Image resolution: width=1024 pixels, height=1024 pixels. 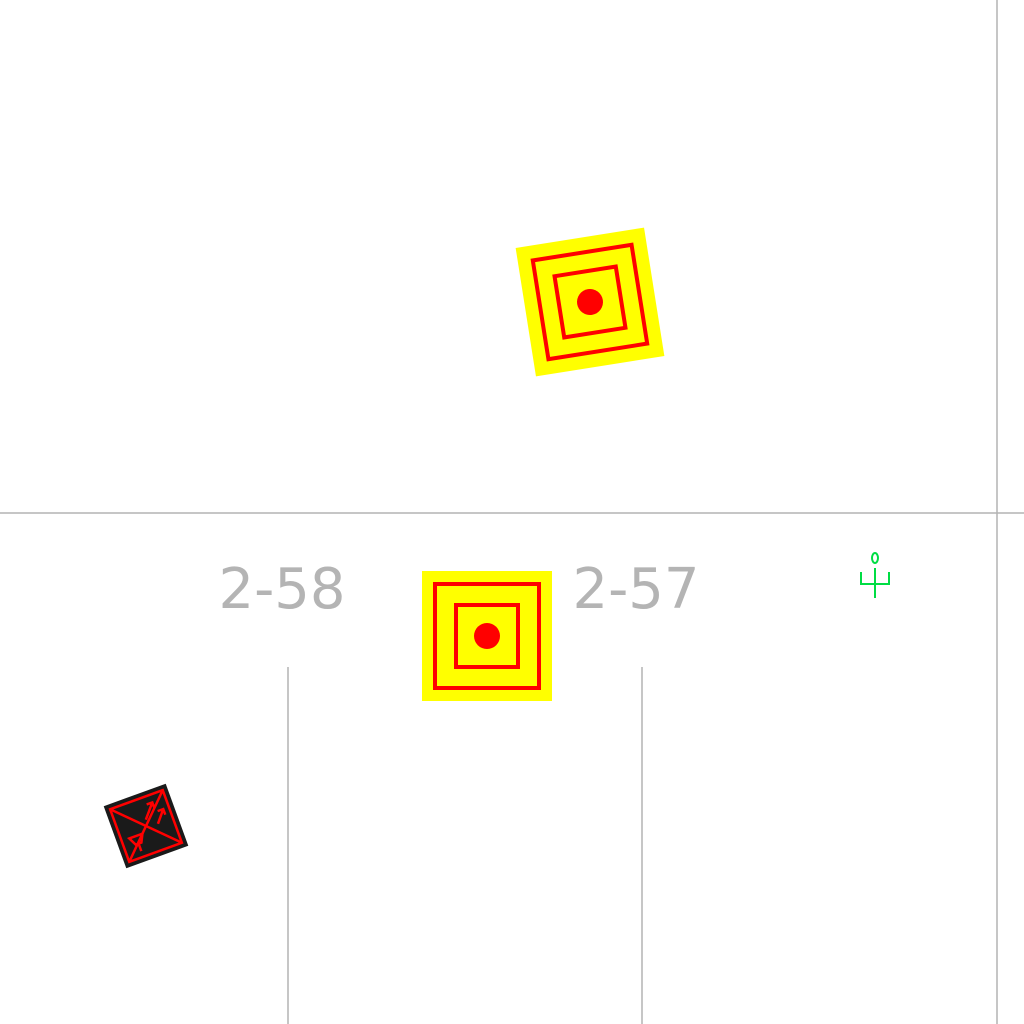 I want to click on marker-center-dot, so click(x=487, y=636).